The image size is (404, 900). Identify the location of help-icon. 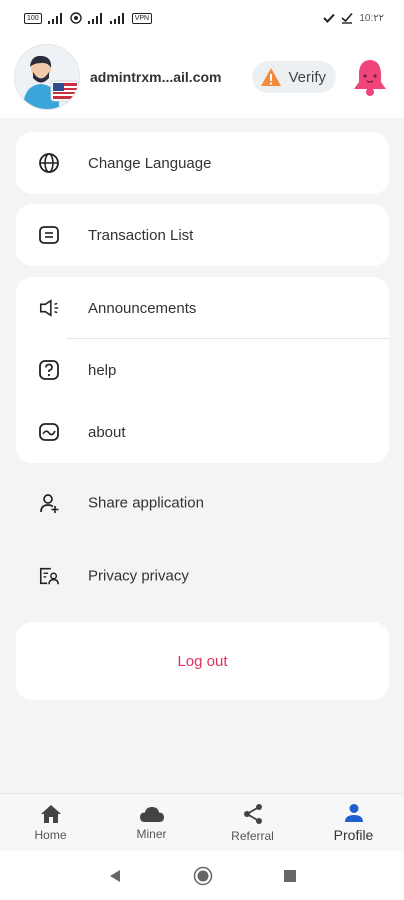
(49, 370).